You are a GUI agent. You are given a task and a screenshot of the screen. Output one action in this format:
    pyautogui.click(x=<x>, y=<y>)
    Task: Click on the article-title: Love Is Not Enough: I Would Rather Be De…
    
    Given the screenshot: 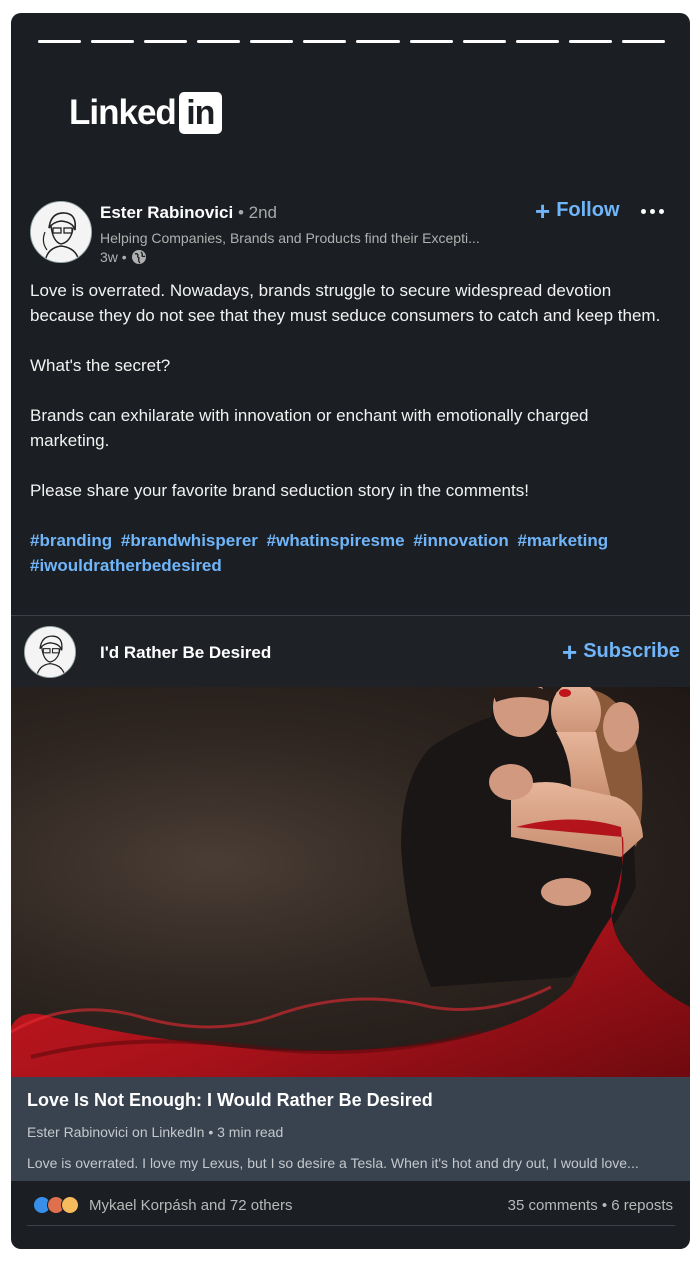 What is the action you would take?
    pyautogui.click(x=230, y=1100)
    